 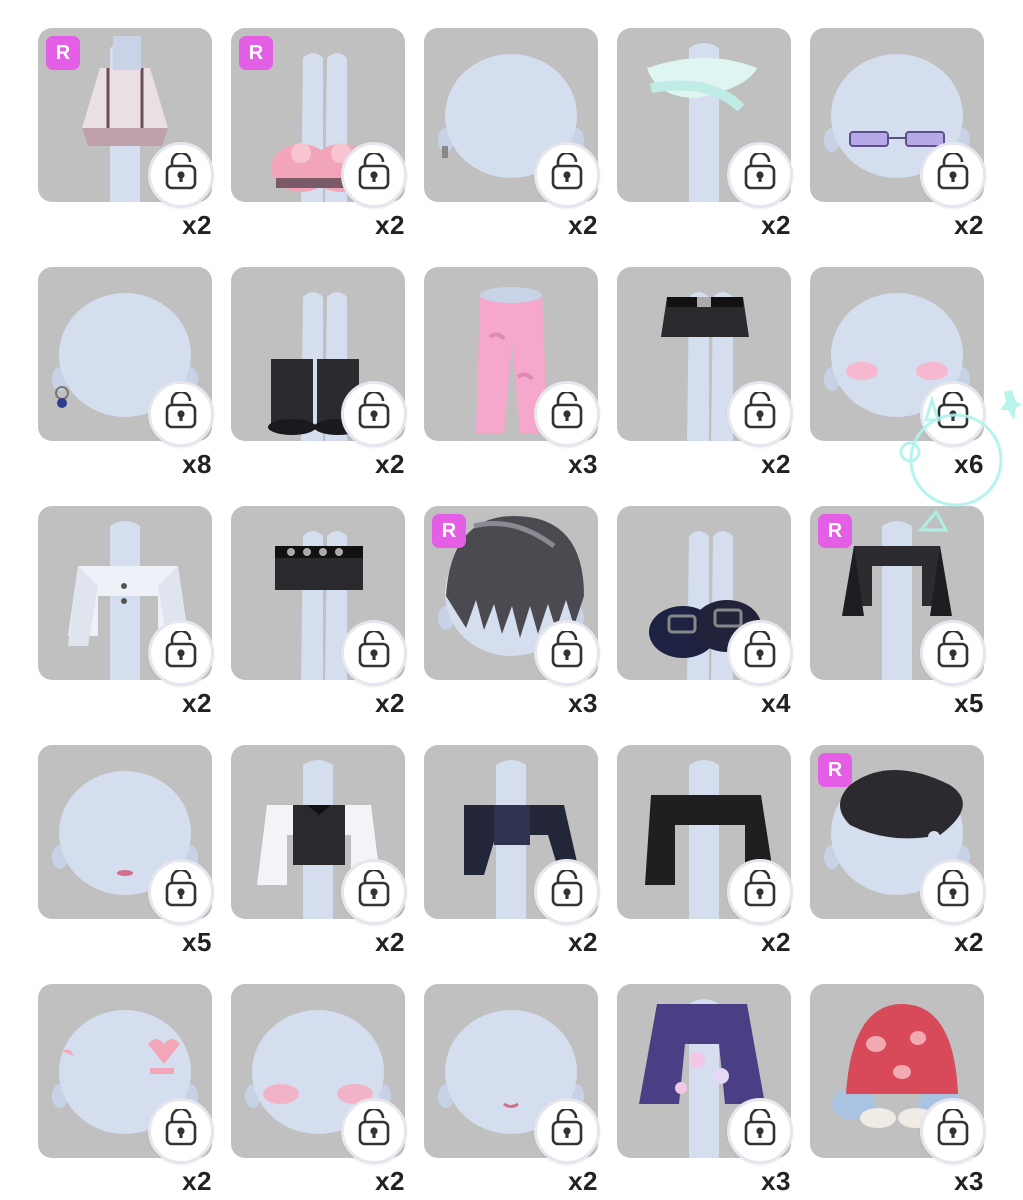 I want to click on inventory-item-small-mouth: x2, so click(x=512, y=1090).